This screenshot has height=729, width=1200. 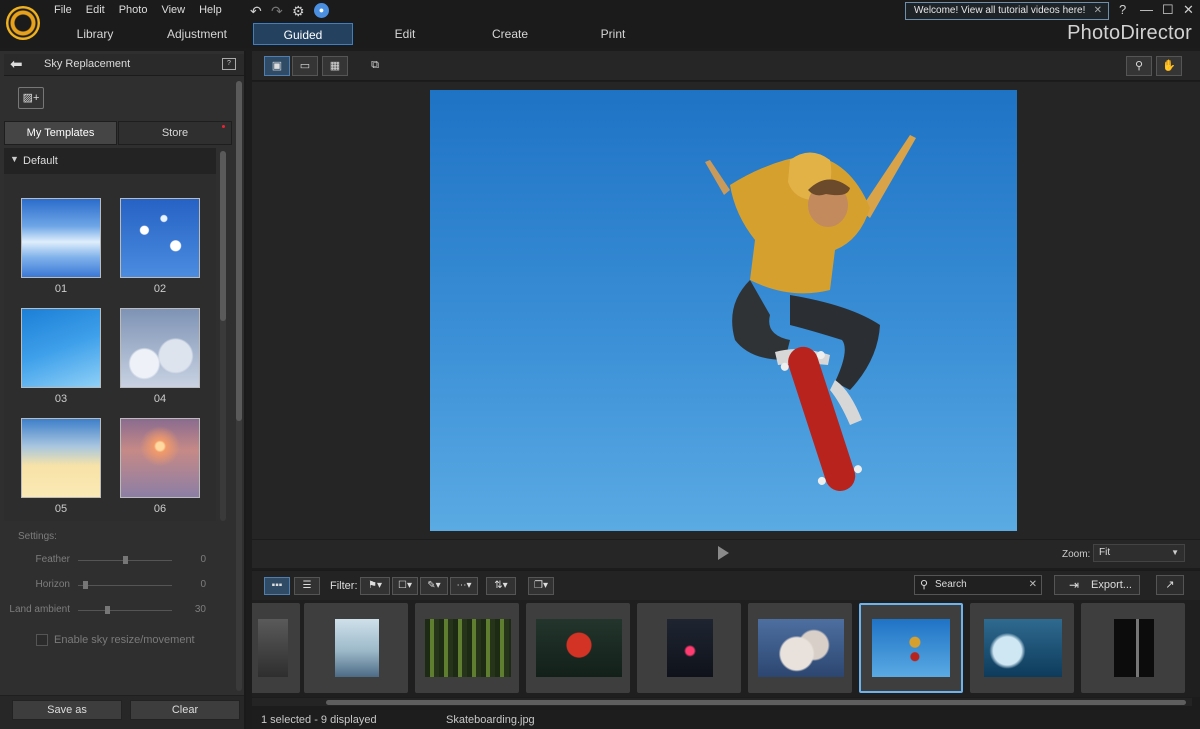 I want to click on panel-scrollbar, so click(x=239, y=386).